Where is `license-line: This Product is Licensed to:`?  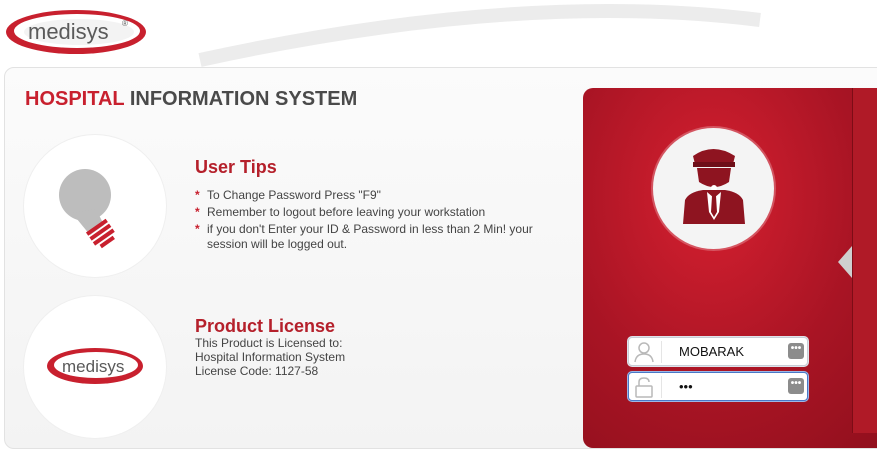 license-line: This Product is Licensed to: is located at coordinates (269, 343).